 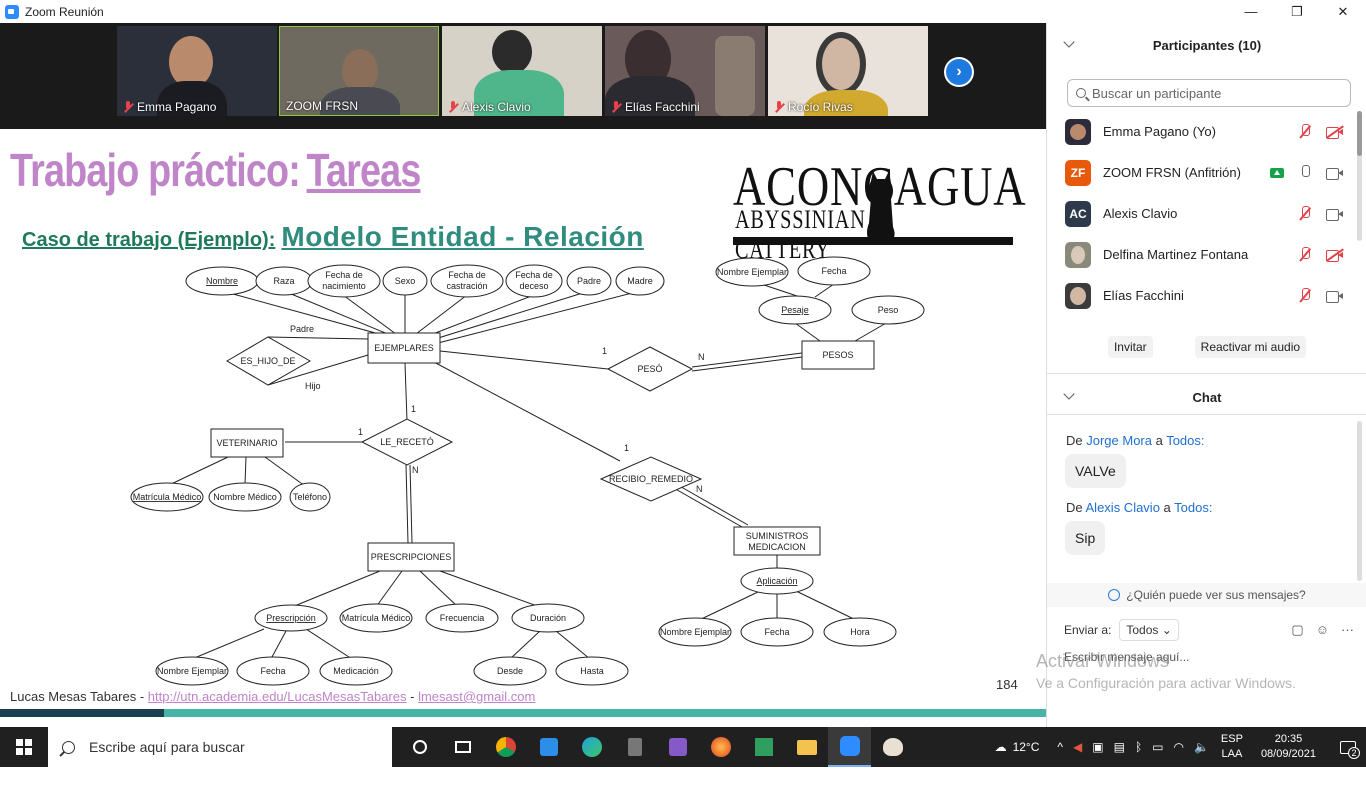 I want to click on participants-scrollbar, so click(x=1359, y=176).